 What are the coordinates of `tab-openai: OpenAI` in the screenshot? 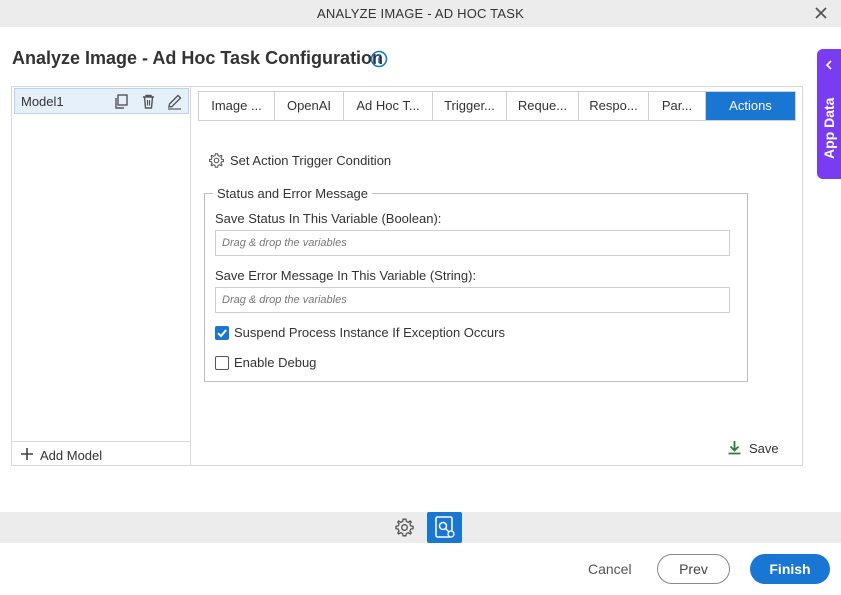 It's located at (309, 106).